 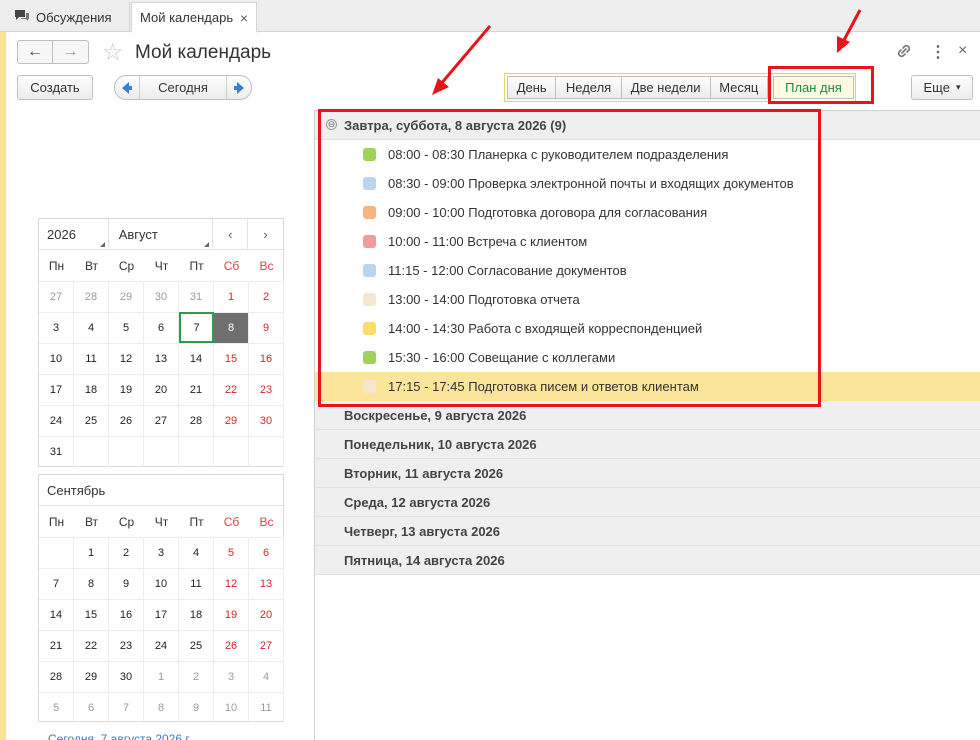 What do you see at coordinates (161, 234) in the screenshot?
I see `month-selector: Август` at bounding box center [161, 234].